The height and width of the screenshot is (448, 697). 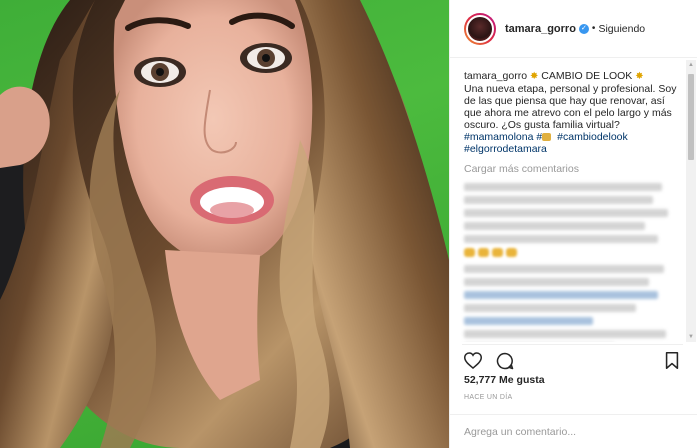 I want to click on comment-input, so click(x=573, y=431).